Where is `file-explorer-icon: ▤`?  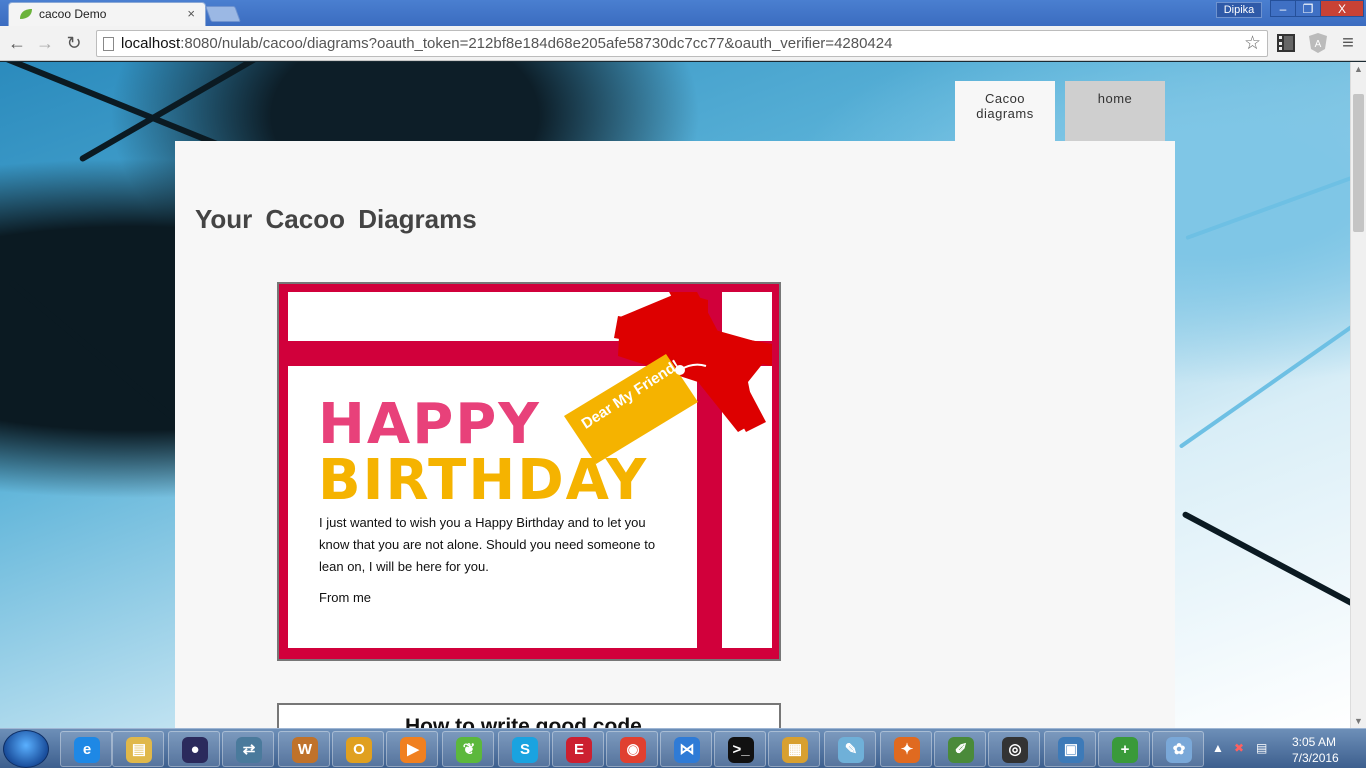 file-explorer-icon: ▤ is located at coordinates (139, 750).